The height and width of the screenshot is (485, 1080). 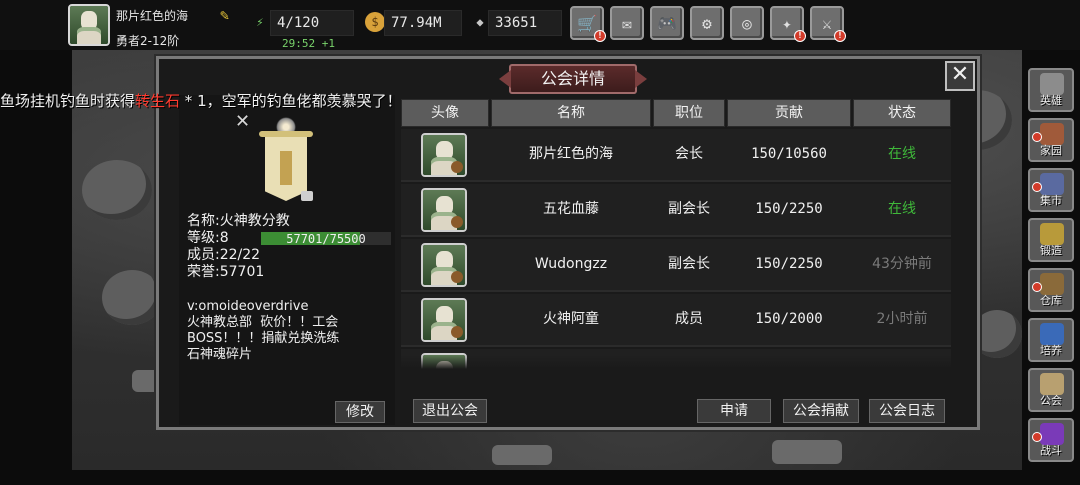 What do you see at coordinates (789, 319) in the screenshot?
I see `member-contribution: 150/2000` at bounding box center [789, 319].